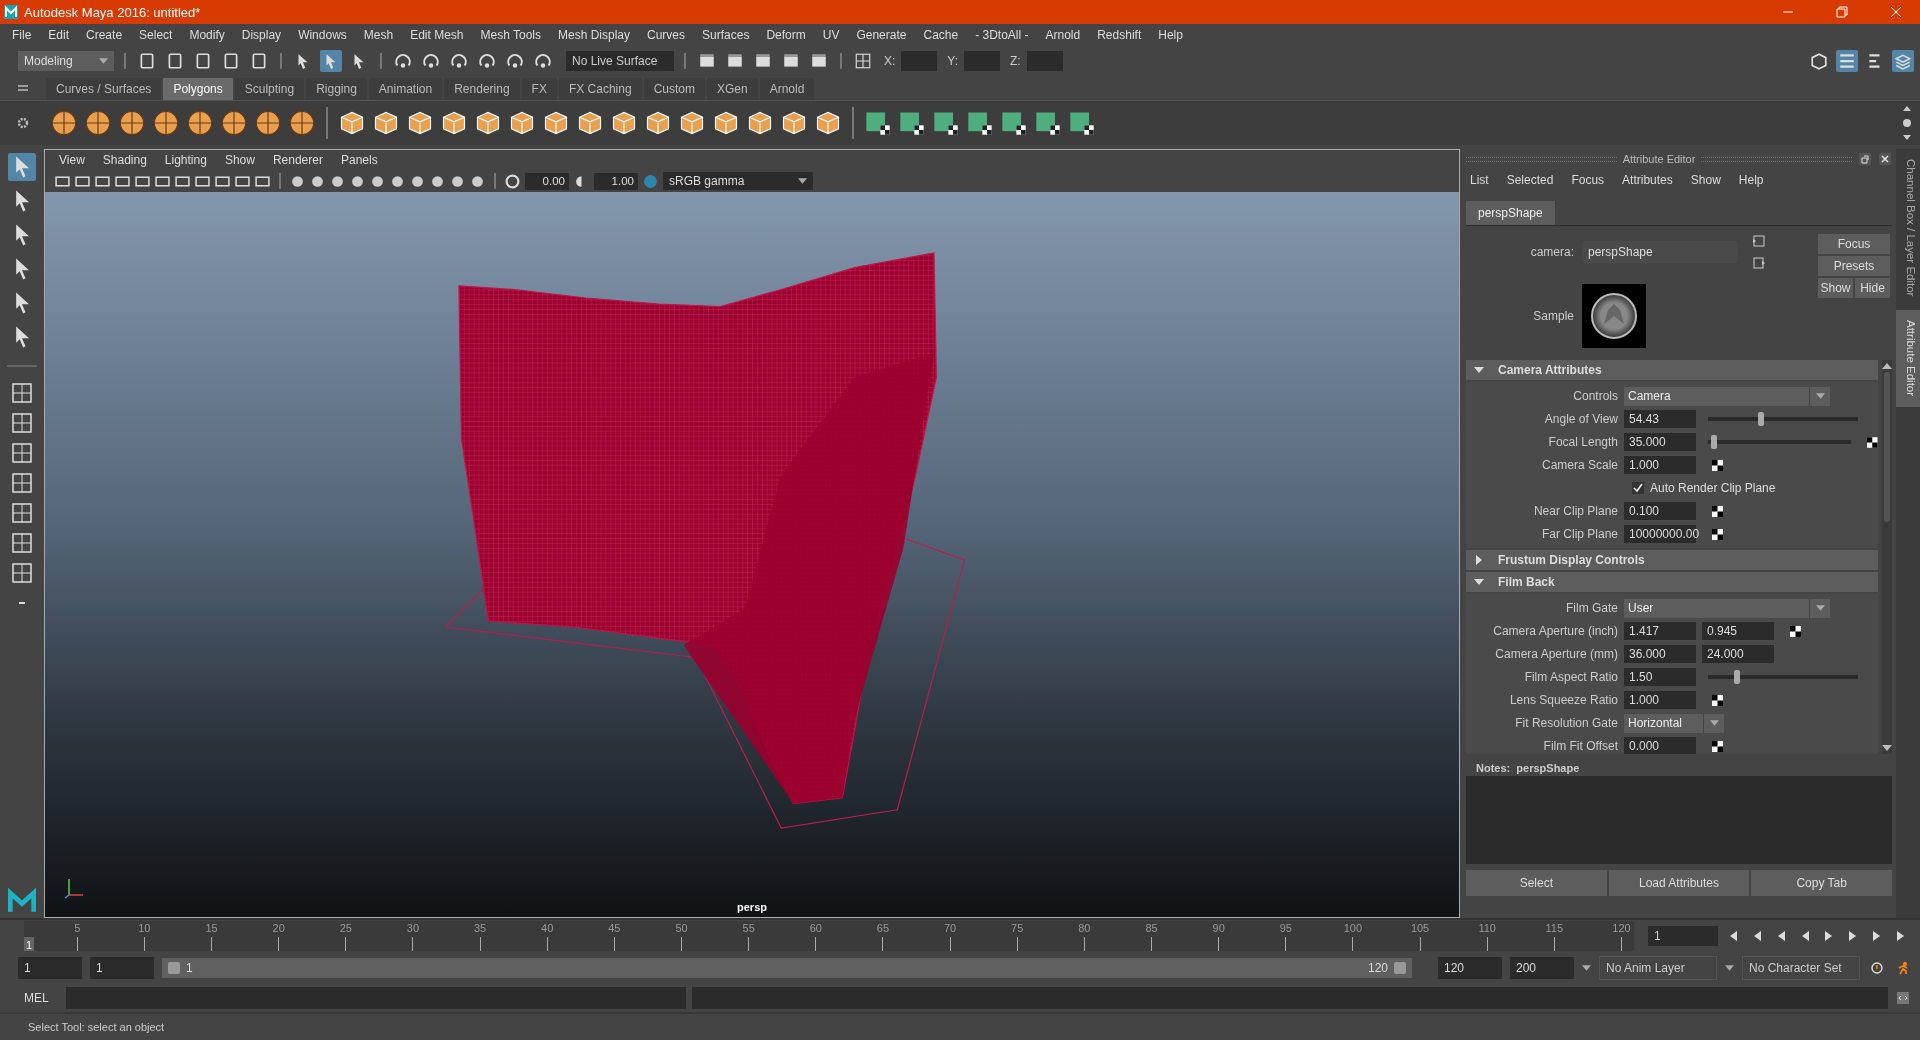 The height and width of the screenshot is (1040, 1920). I want to click on menu-item: Focus, so click(1588, 180).